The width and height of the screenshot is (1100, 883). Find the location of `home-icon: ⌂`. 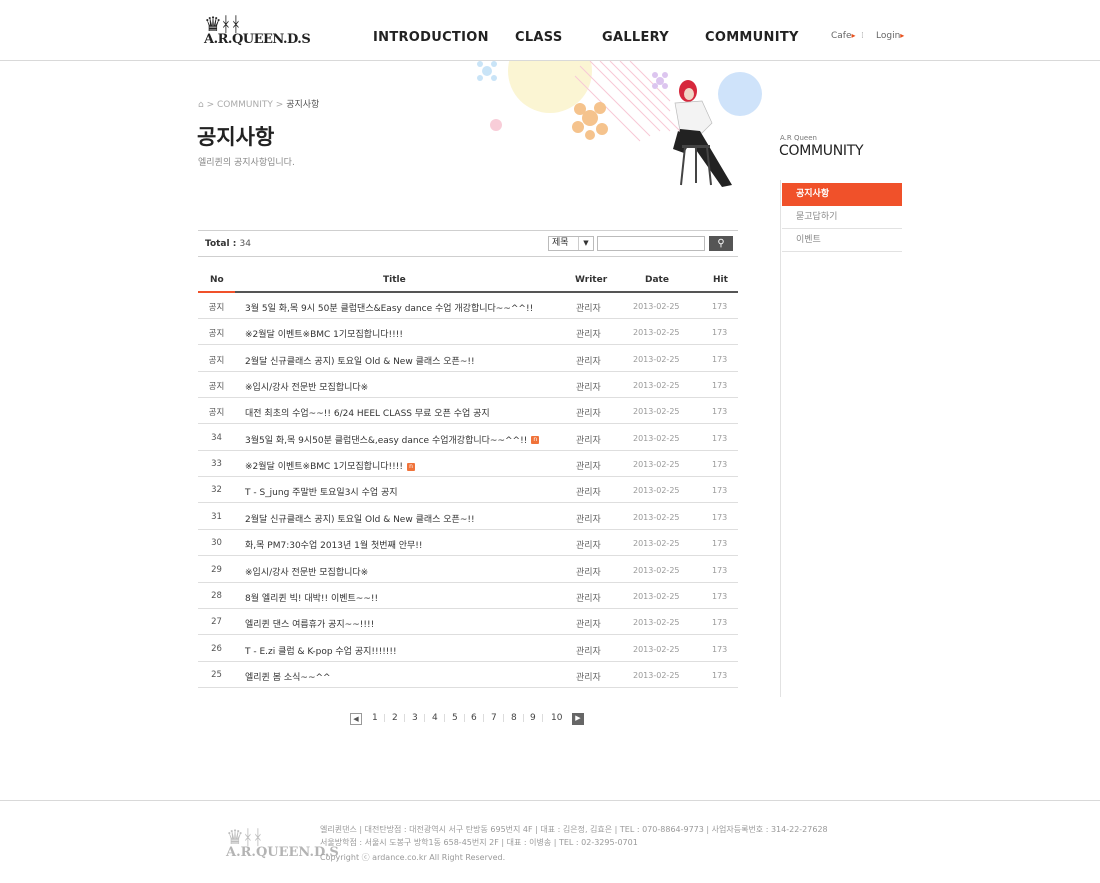

home-icon: ⌂ is located at coordinates (201, 105).